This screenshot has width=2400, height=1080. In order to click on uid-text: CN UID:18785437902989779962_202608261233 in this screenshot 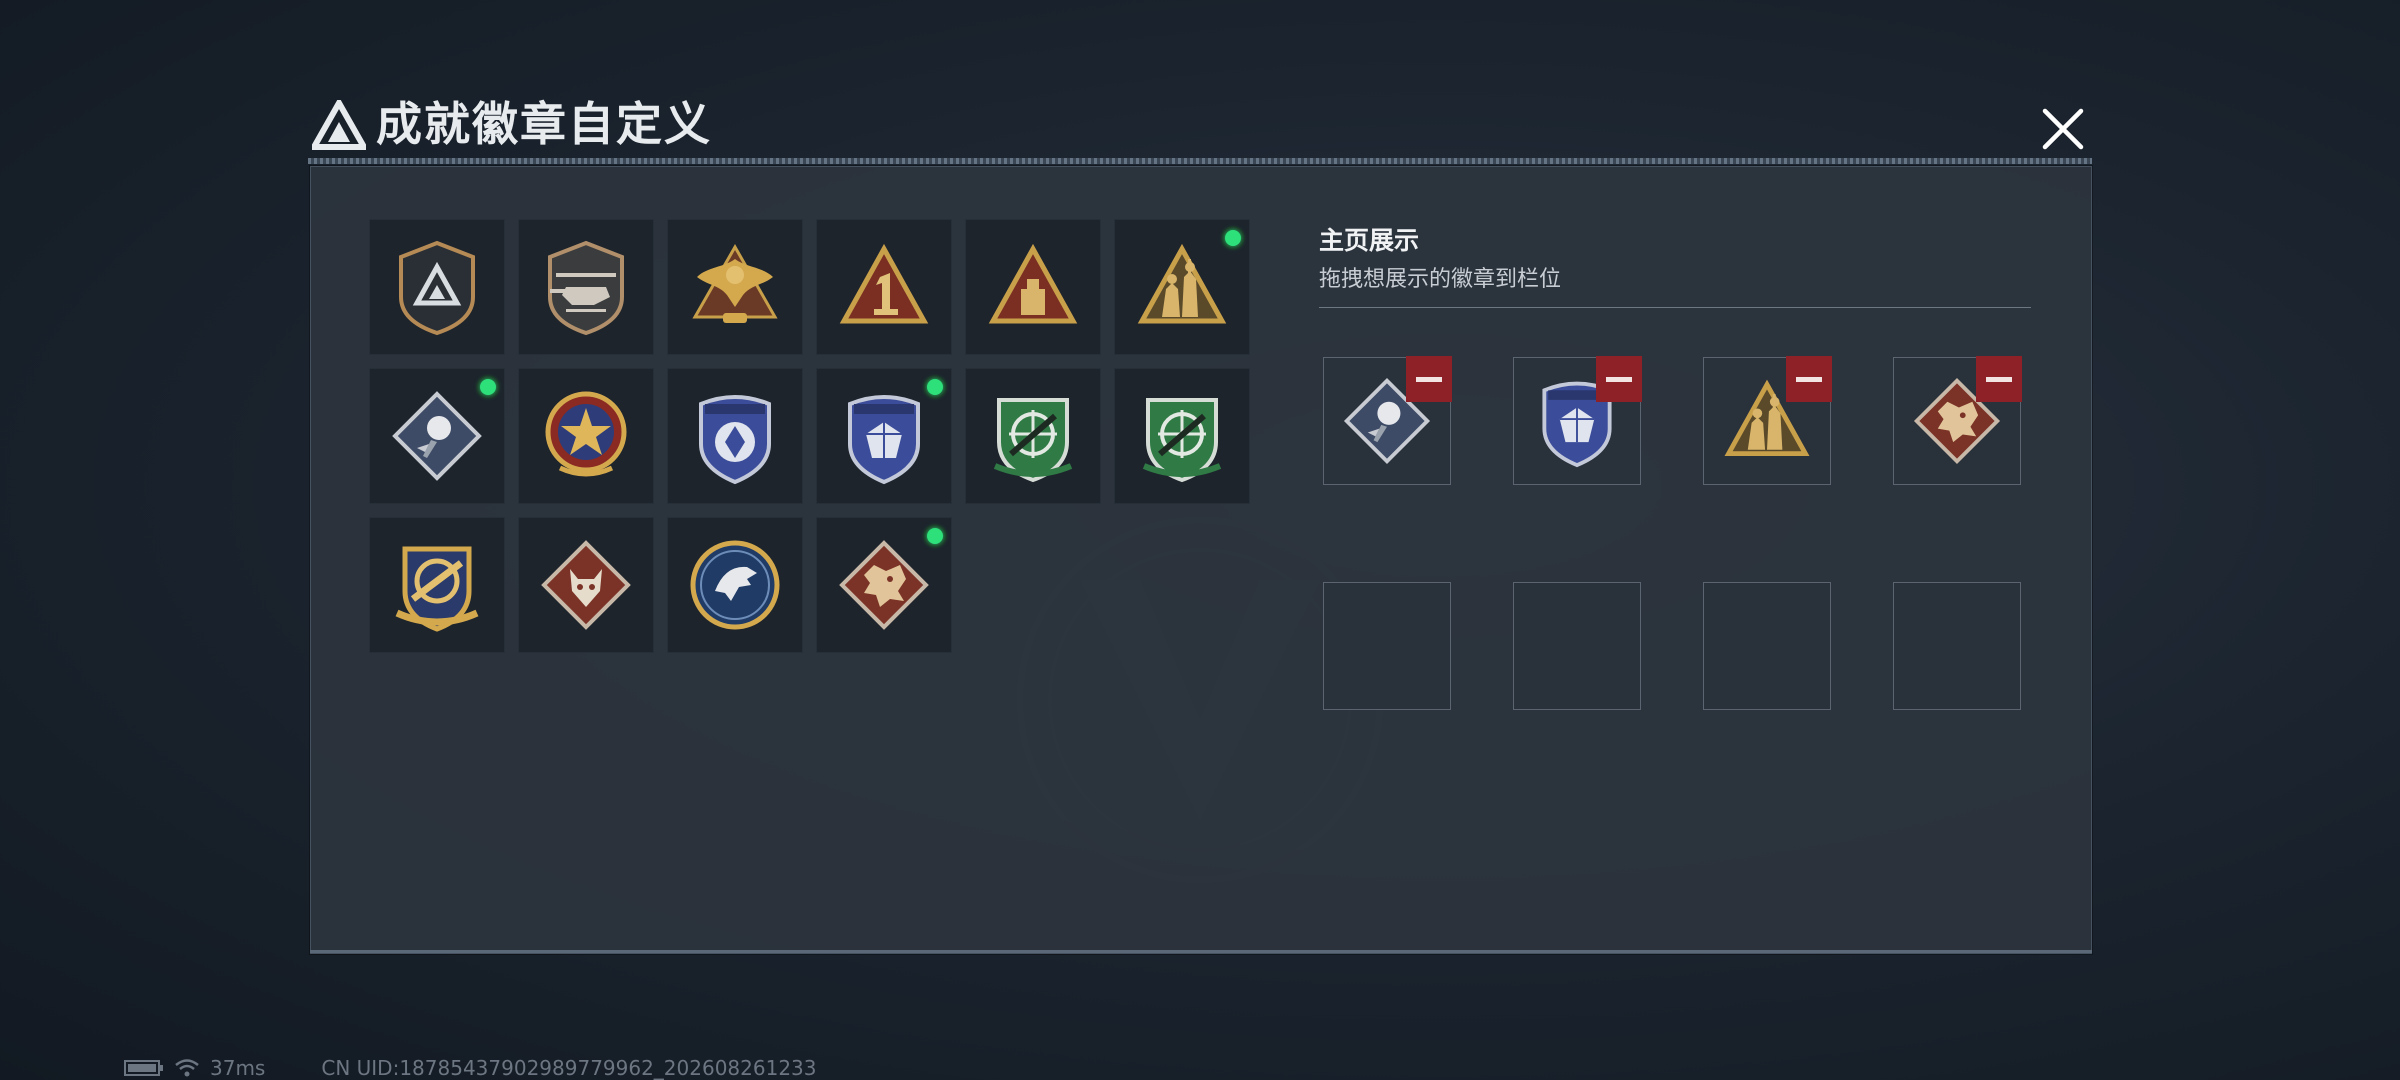, I will do `click(569, 1068)`.